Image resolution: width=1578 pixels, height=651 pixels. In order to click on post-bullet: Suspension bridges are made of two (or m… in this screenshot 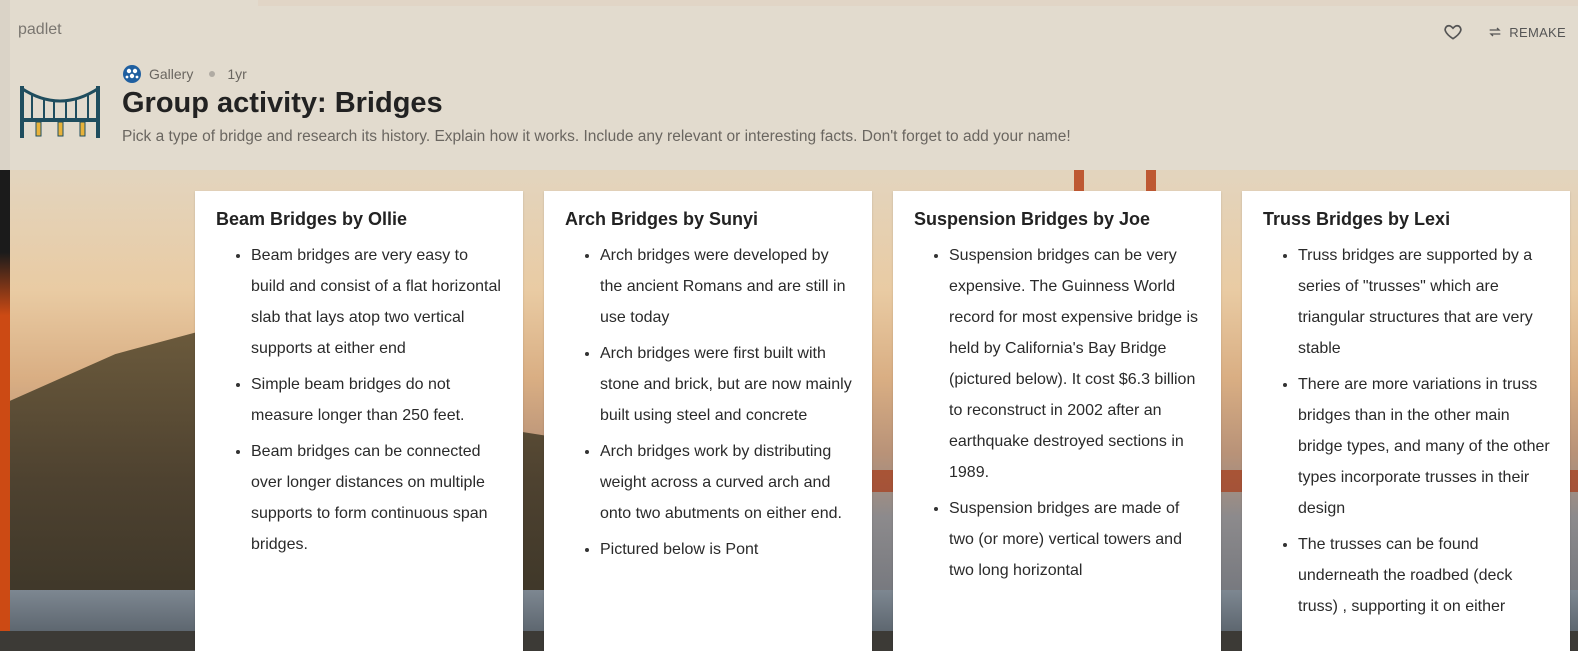, I will do `click(1085, 539)`.